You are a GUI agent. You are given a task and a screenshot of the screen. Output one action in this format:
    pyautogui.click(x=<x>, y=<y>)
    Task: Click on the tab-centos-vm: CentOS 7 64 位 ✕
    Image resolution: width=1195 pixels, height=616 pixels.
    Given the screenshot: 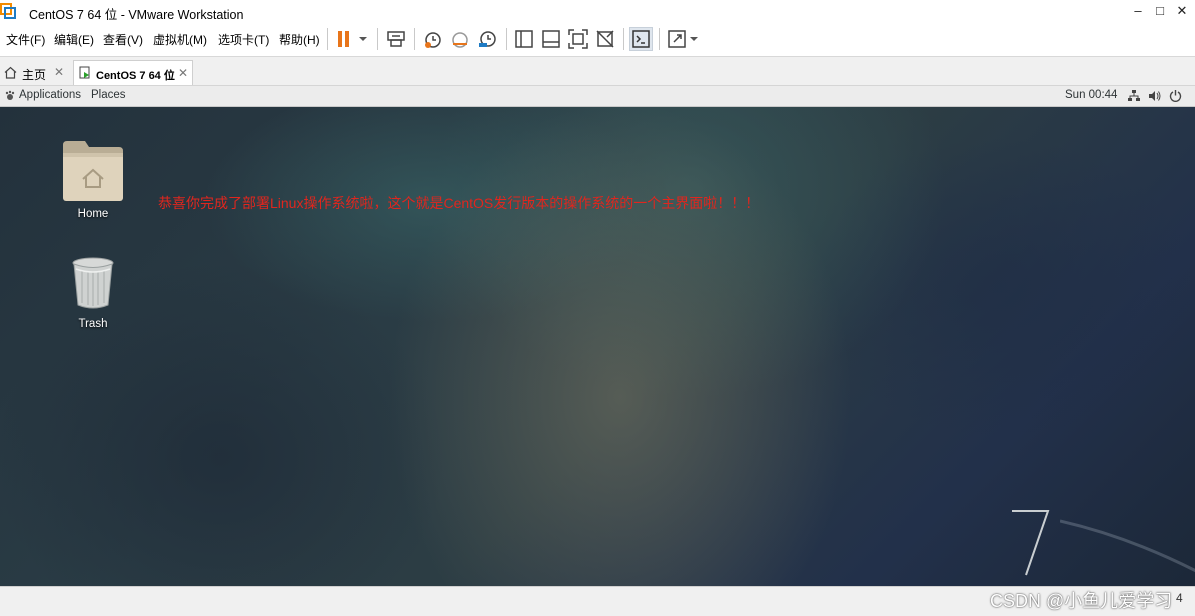 What is the action you would take?
    pyautogui.click(x=133, y=72)
    